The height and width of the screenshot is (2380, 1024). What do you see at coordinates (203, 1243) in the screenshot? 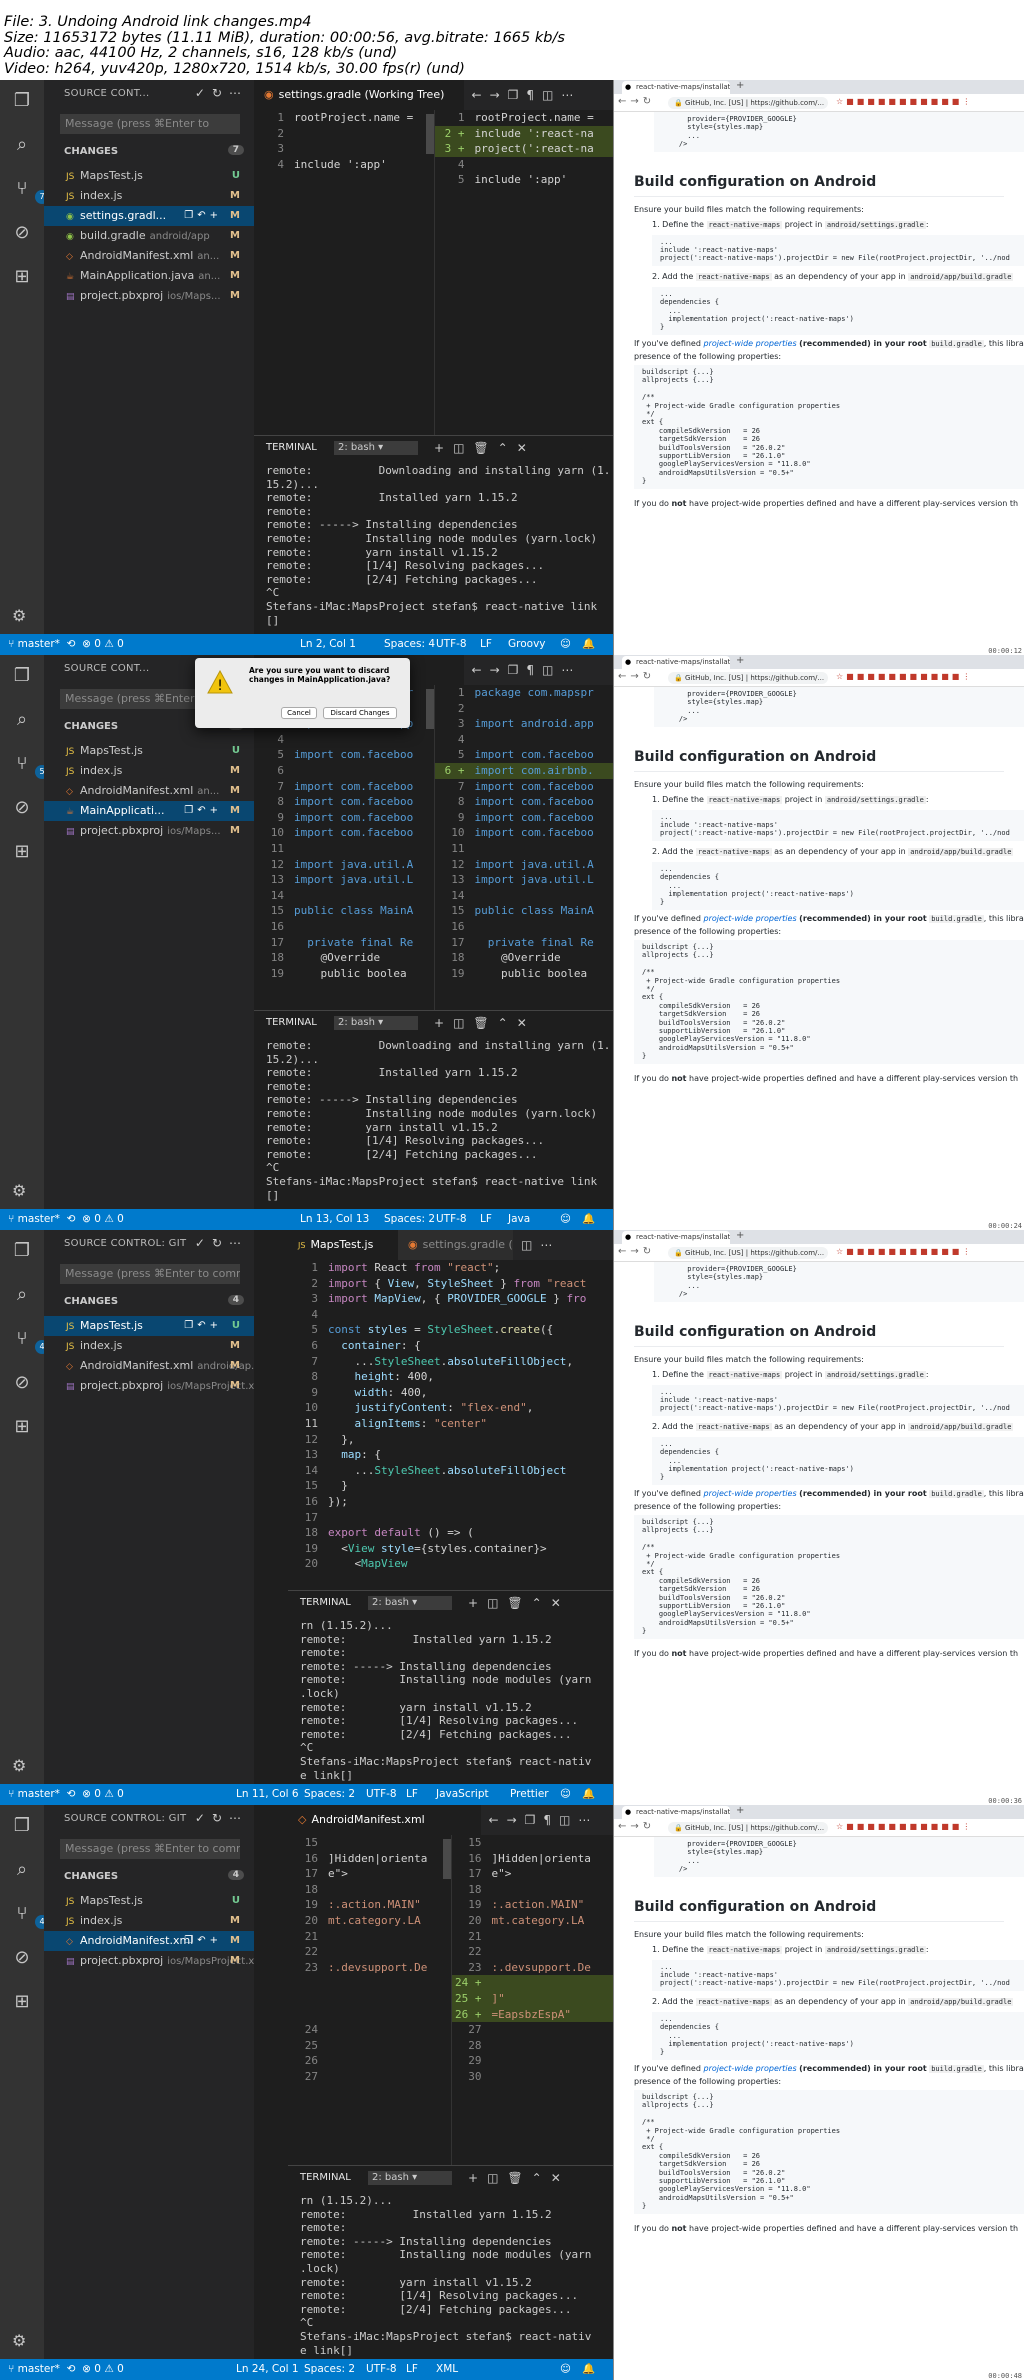
I see `commit-icon: ✓` at bounding box center [203, 1243].